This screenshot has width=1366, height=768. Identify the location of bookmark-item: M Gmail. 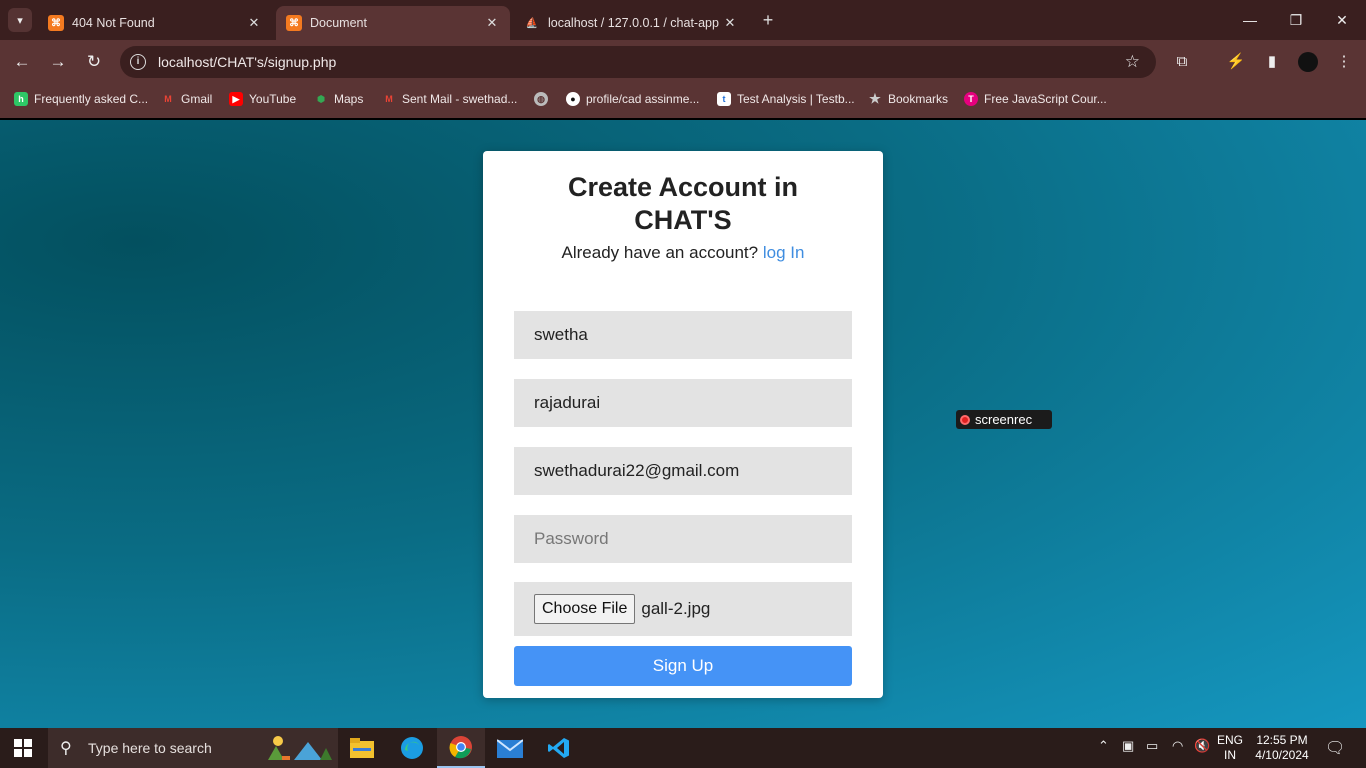
(186, 99).